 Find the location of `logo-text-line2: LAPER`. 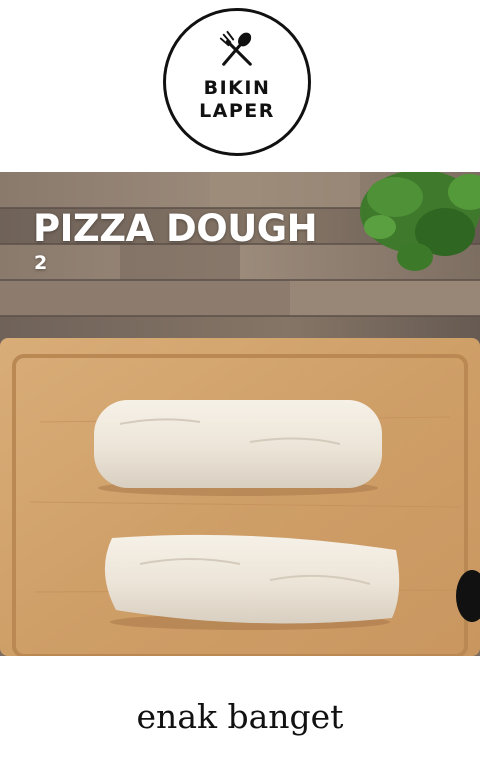

logo-text-line2: LAPER is located at coordinates (237, 111).